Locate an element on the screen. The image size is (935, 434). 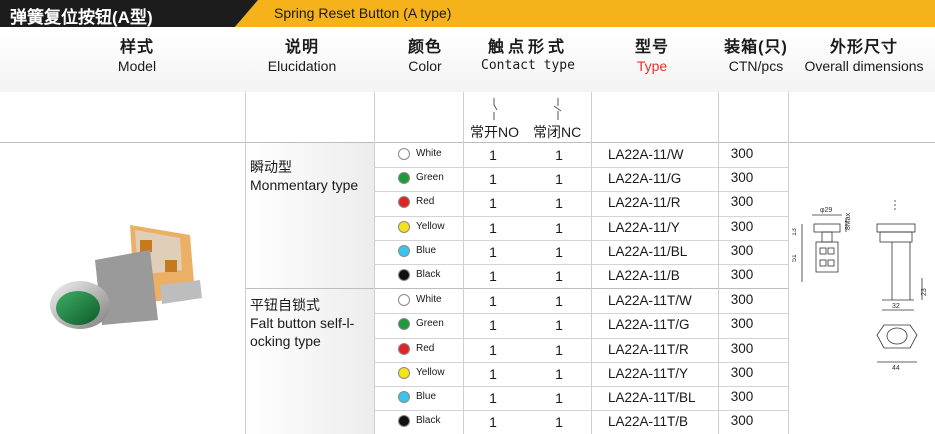
table-row: Yellow 1 1 LA22A-11/Y 300 is located at coordinates (581, 228).